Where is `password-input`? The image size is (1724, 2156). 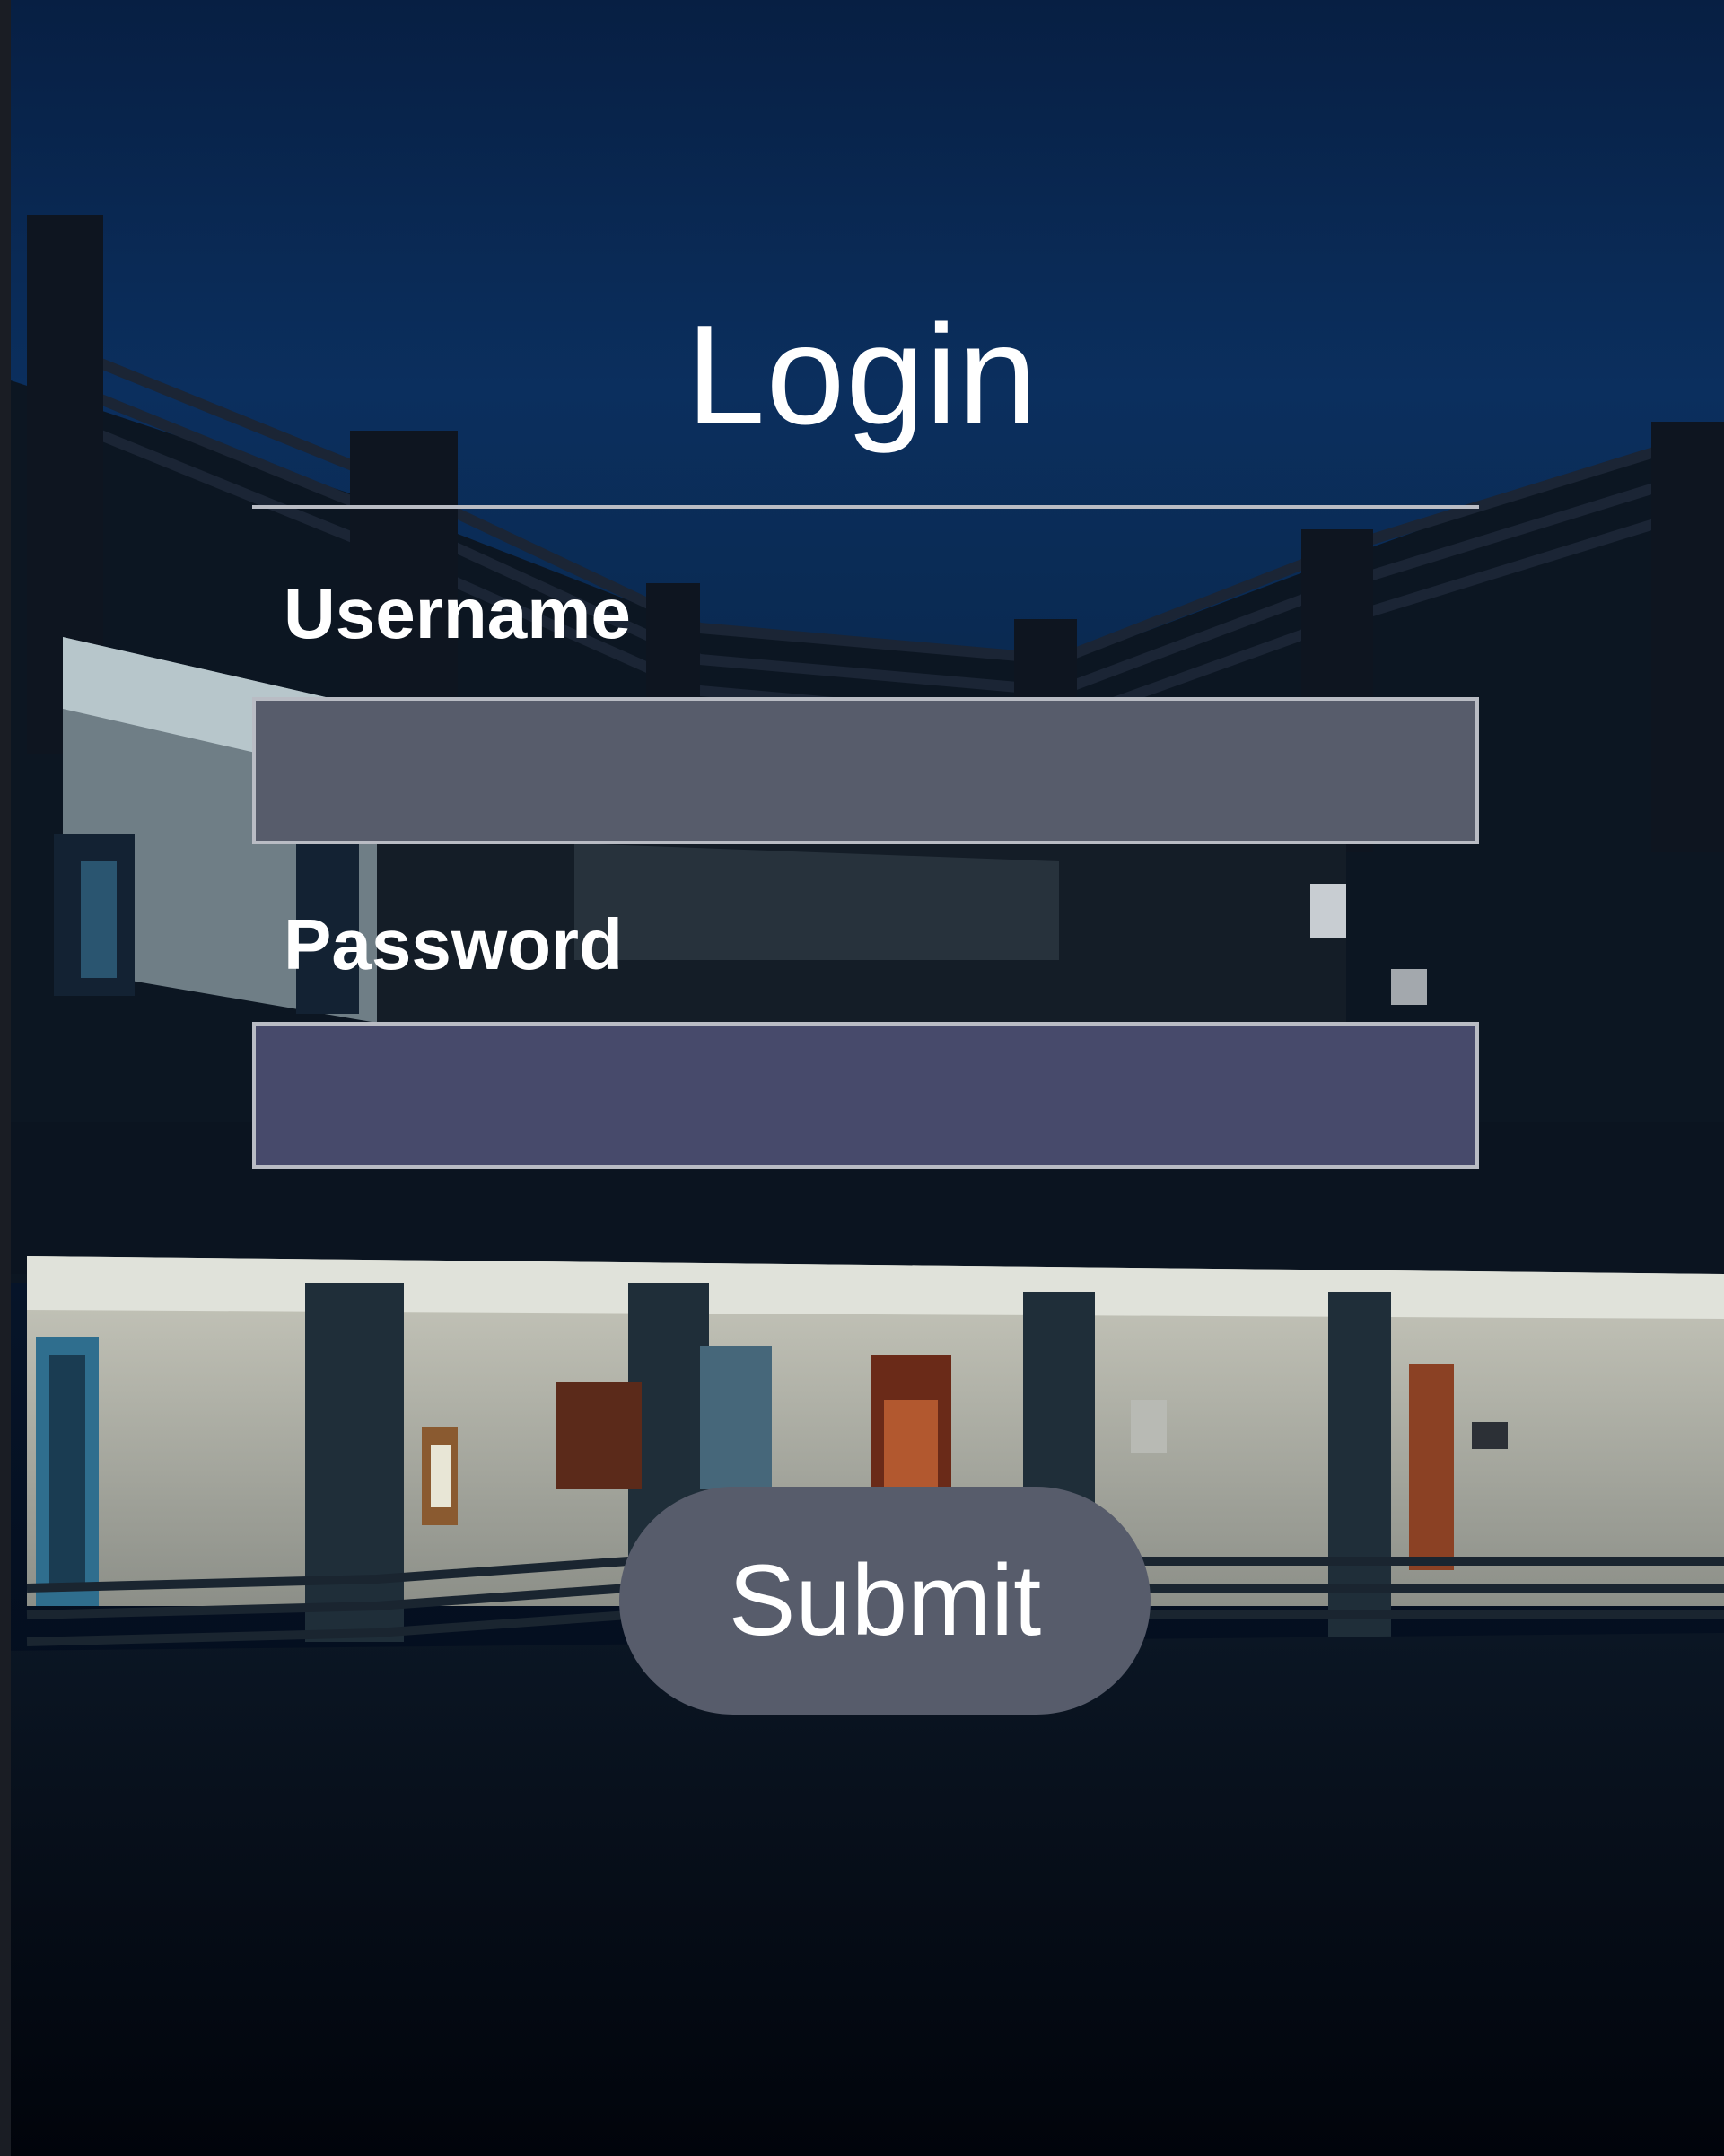 password-input is located at coordinates (866, 1095).